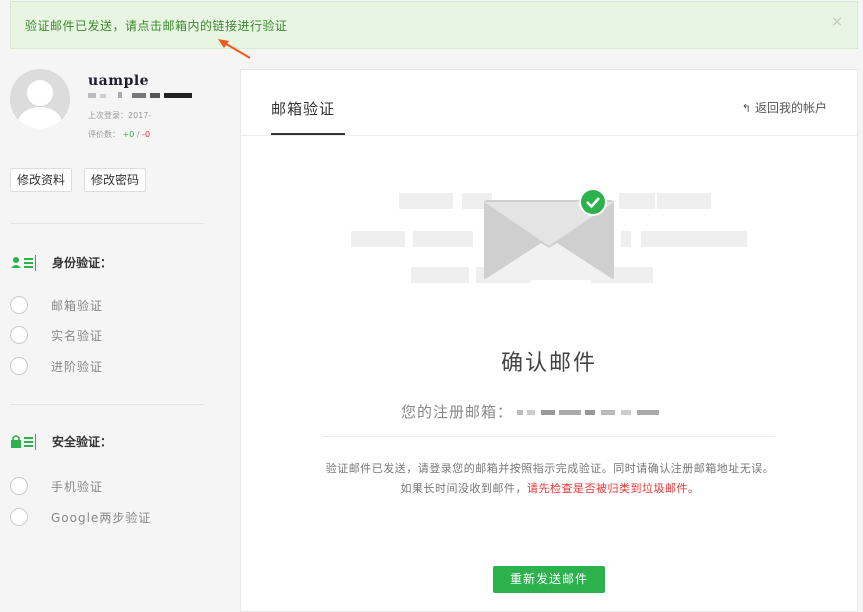 Image resolution: width=863 pixels, height=612 pixels. I want to click on envelope-check-illustration-icon, so click(549, 235).